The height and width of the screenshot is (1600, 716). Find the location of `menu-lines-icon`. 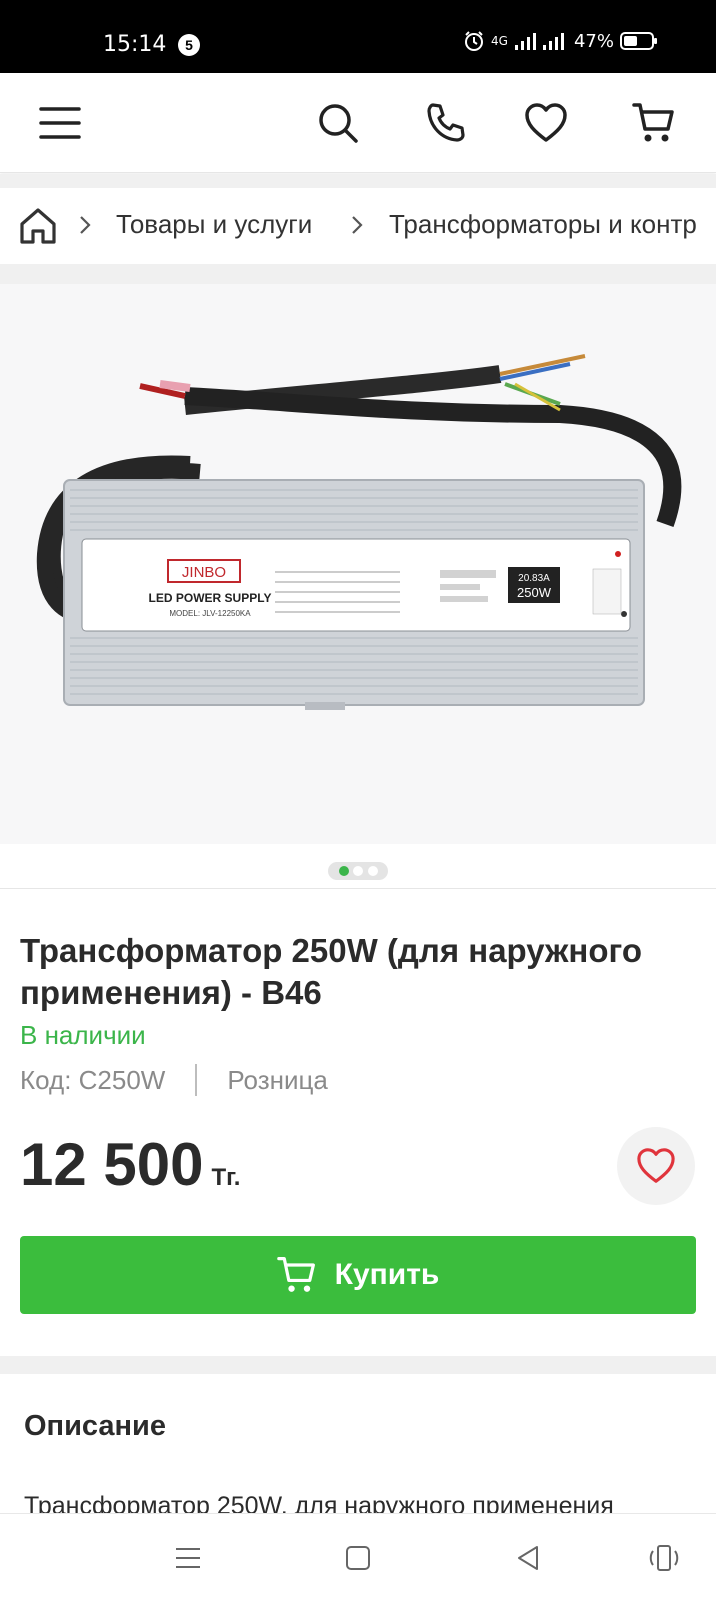

menu-lines-icon is located at coordinates (188, 1558).